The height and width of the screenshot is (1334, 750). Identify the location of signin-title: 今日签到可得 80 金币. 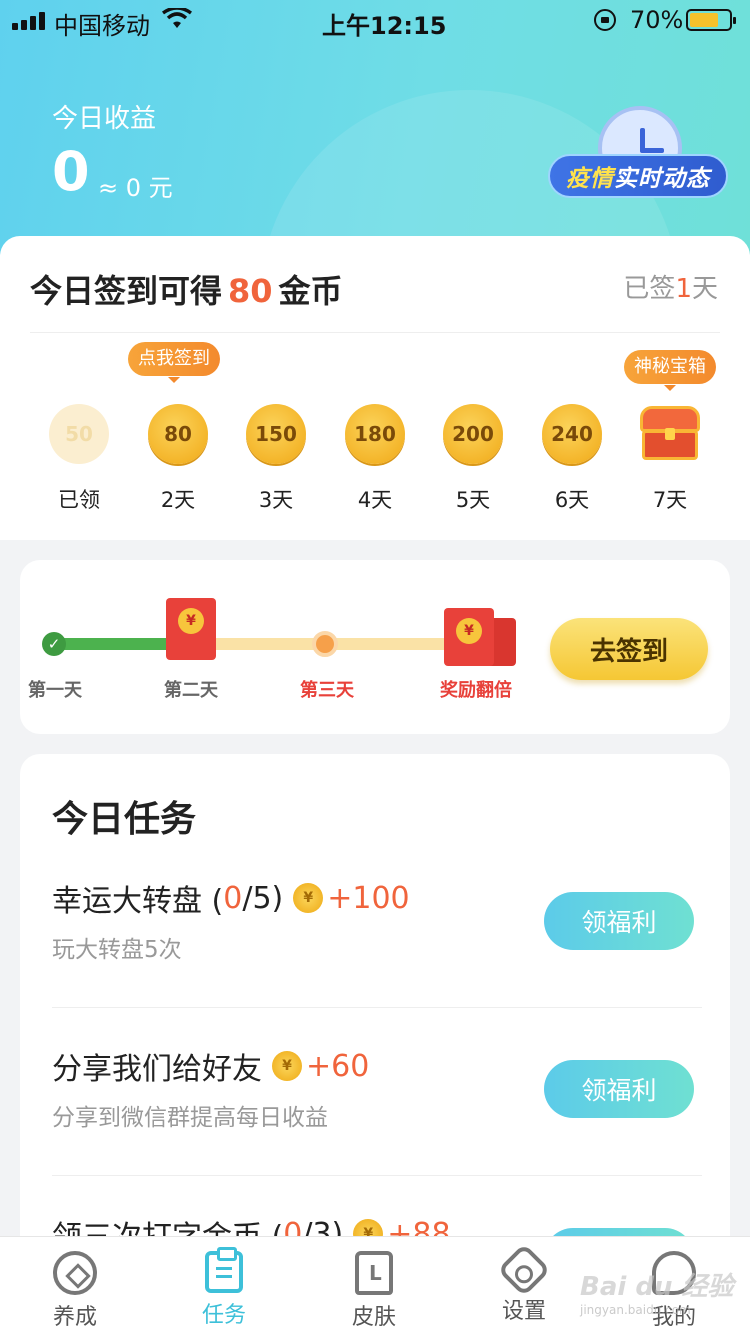
(186, 289).